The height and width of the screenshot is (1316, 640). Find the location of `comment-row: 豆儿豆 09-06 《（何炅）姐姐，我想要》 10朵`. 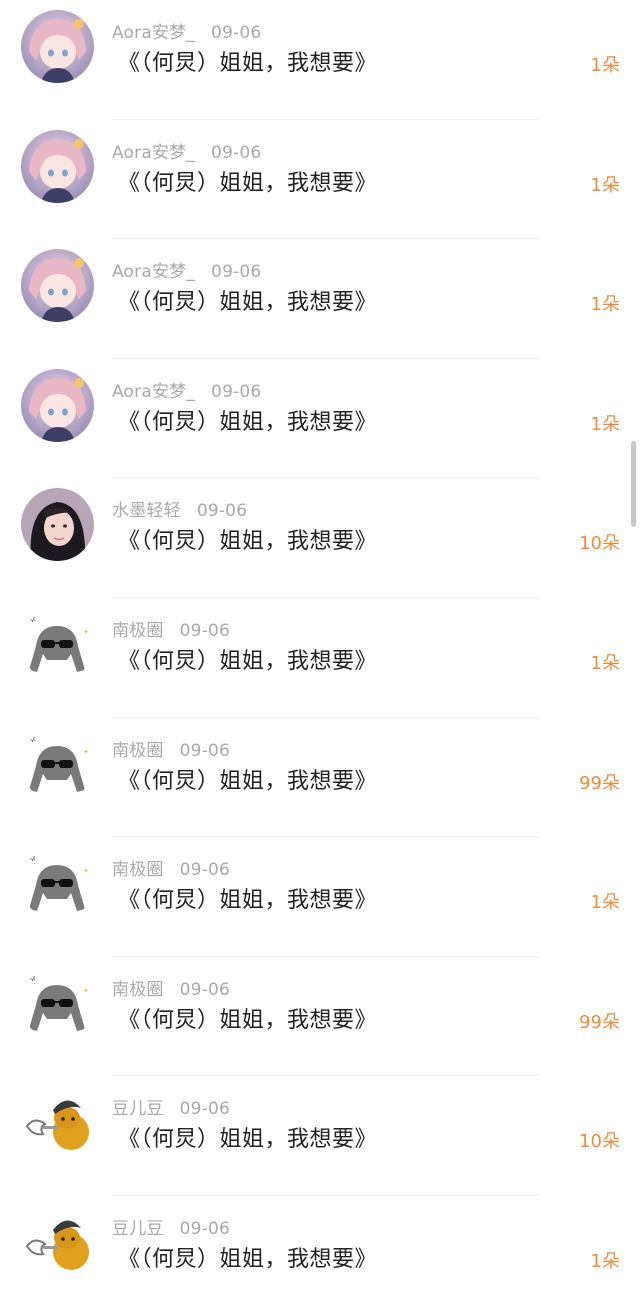

comment-row: 豆儿豆 09-06 《（何炅）姐姐，我想要》 10朵 is located at coordinates (320, 1136).